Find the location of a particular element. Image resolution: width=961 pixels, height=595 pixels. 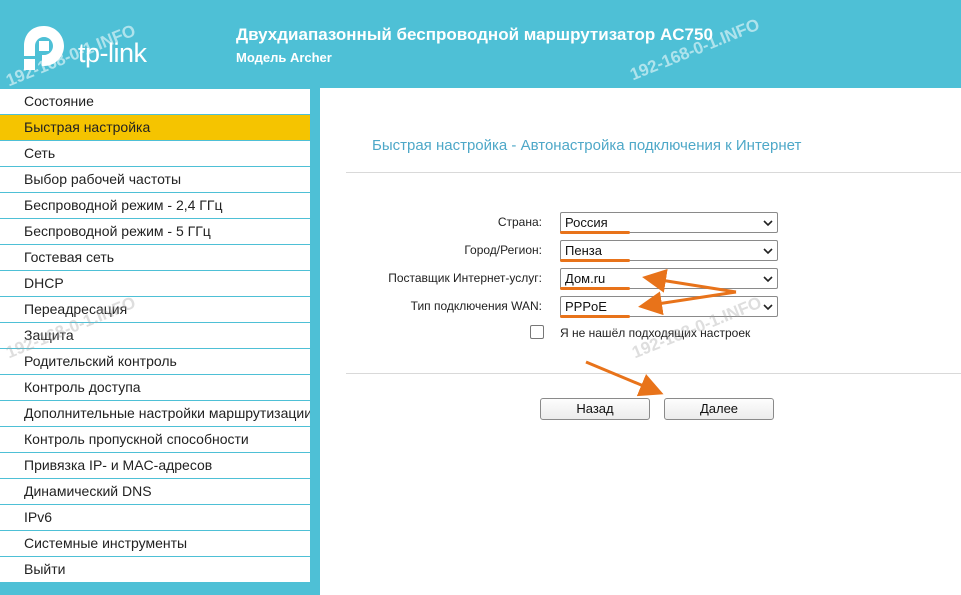

arrow-to-isp is located at coordinates (689, 281).